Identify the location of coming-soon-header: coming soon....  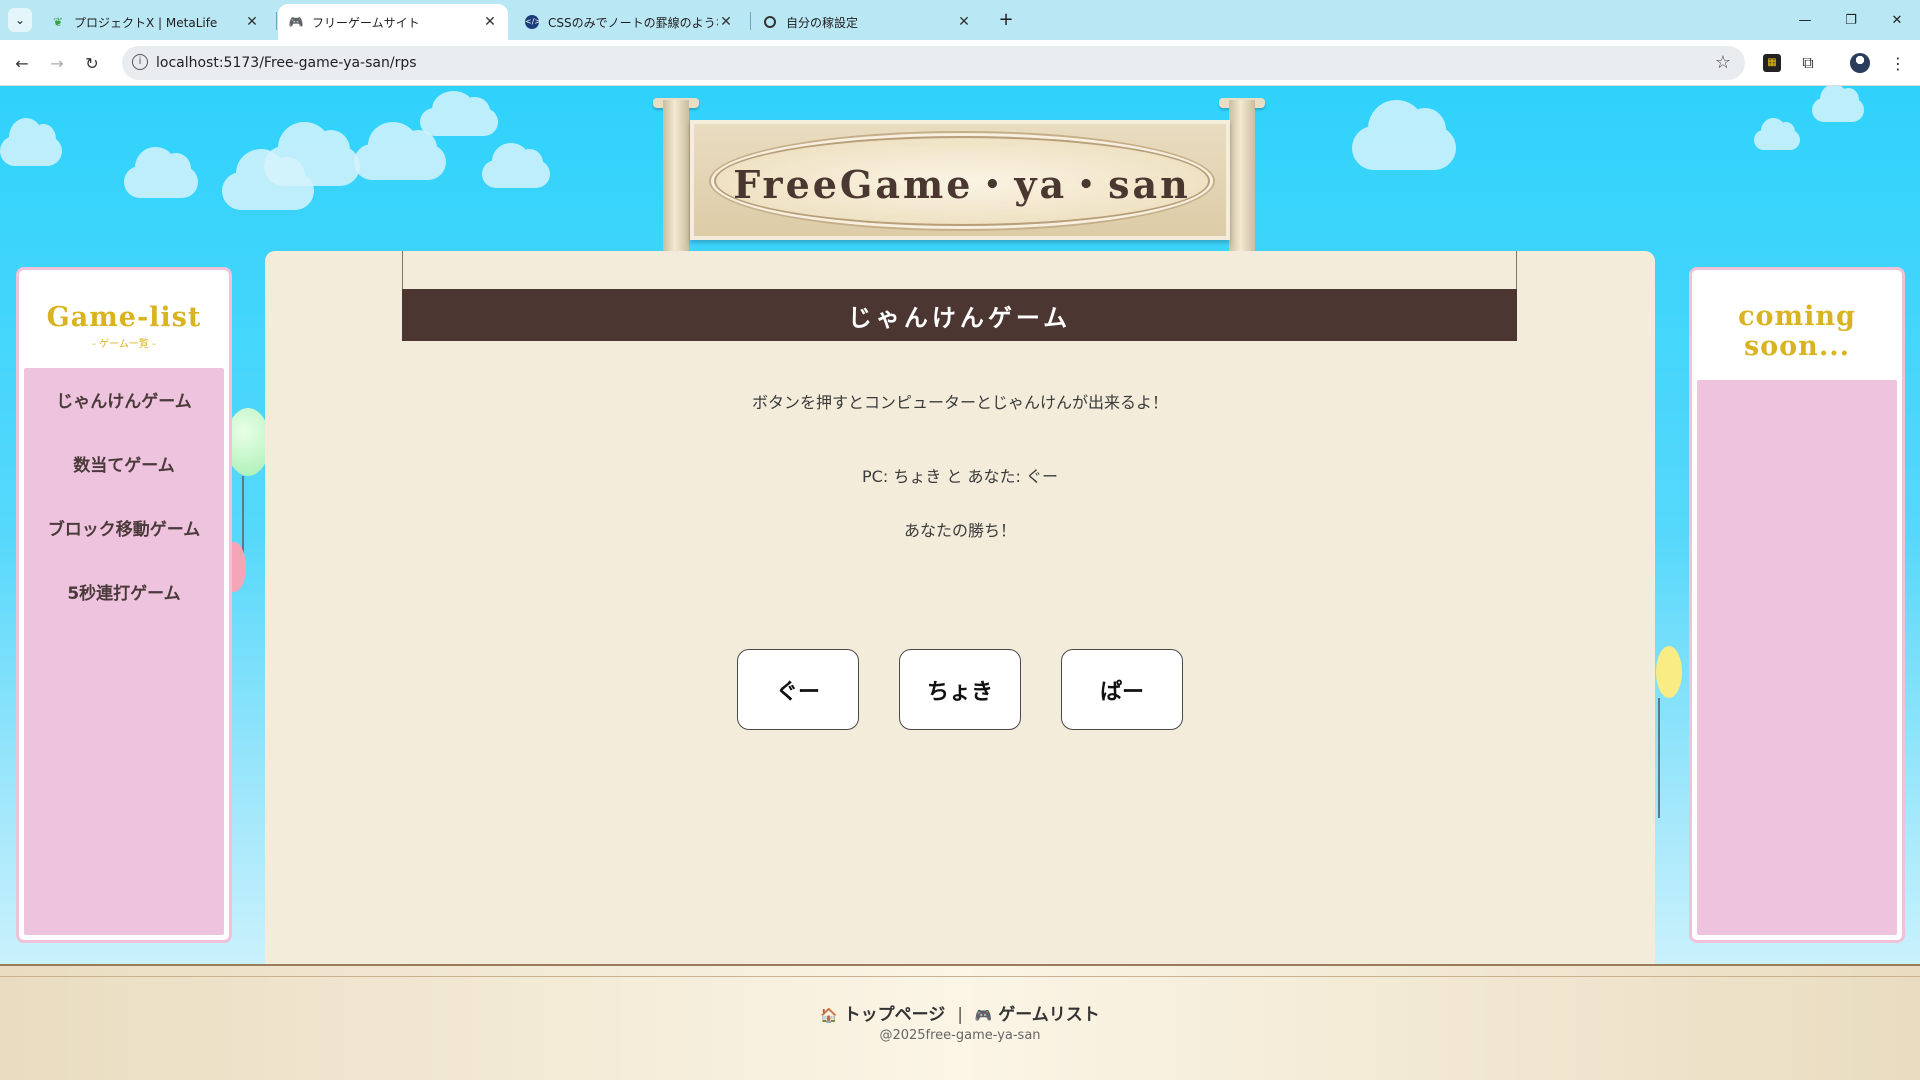
(1797, 316).